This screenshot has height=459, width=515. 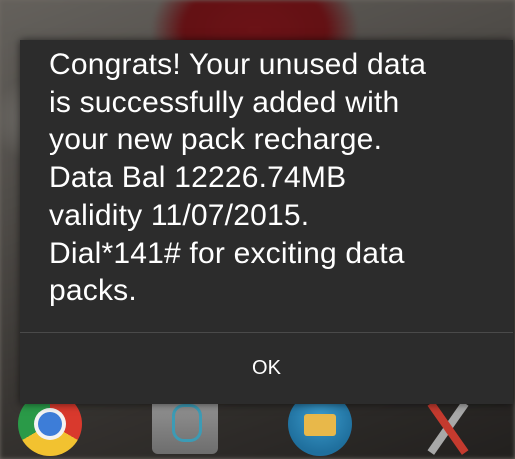 What do you see at coordinates (266, 368) in the screenshot?
I see `ok-button: OK` at bounding box center [266, 368].